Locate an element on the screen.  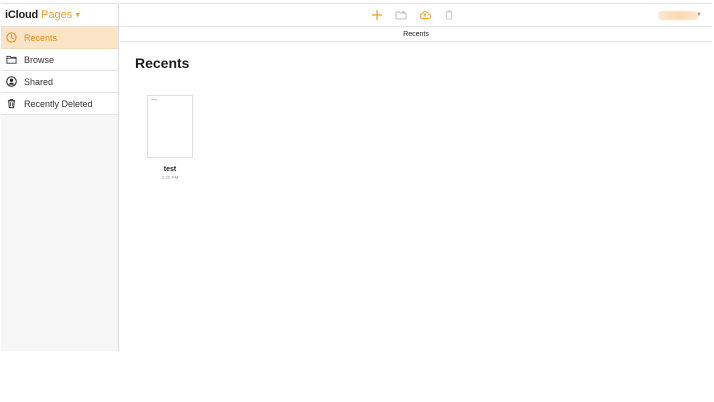
upload-icon is located at coordinates (425, 15).